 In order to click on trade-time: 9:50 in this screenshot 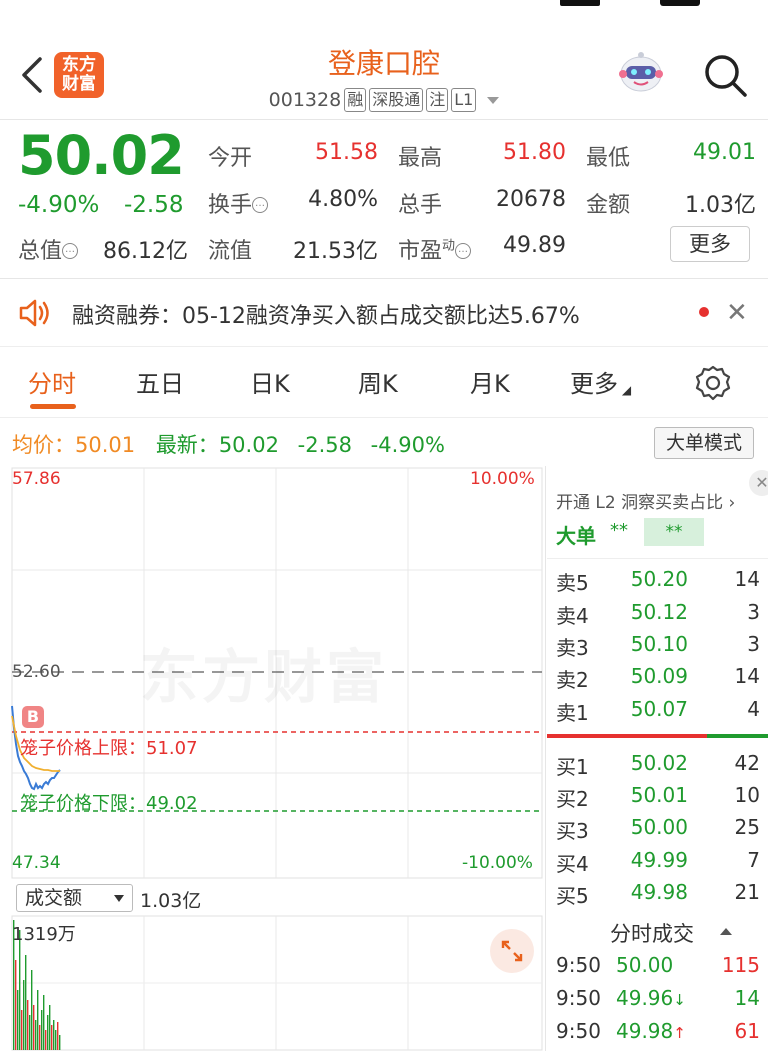, I will do `click(578, 965)`.